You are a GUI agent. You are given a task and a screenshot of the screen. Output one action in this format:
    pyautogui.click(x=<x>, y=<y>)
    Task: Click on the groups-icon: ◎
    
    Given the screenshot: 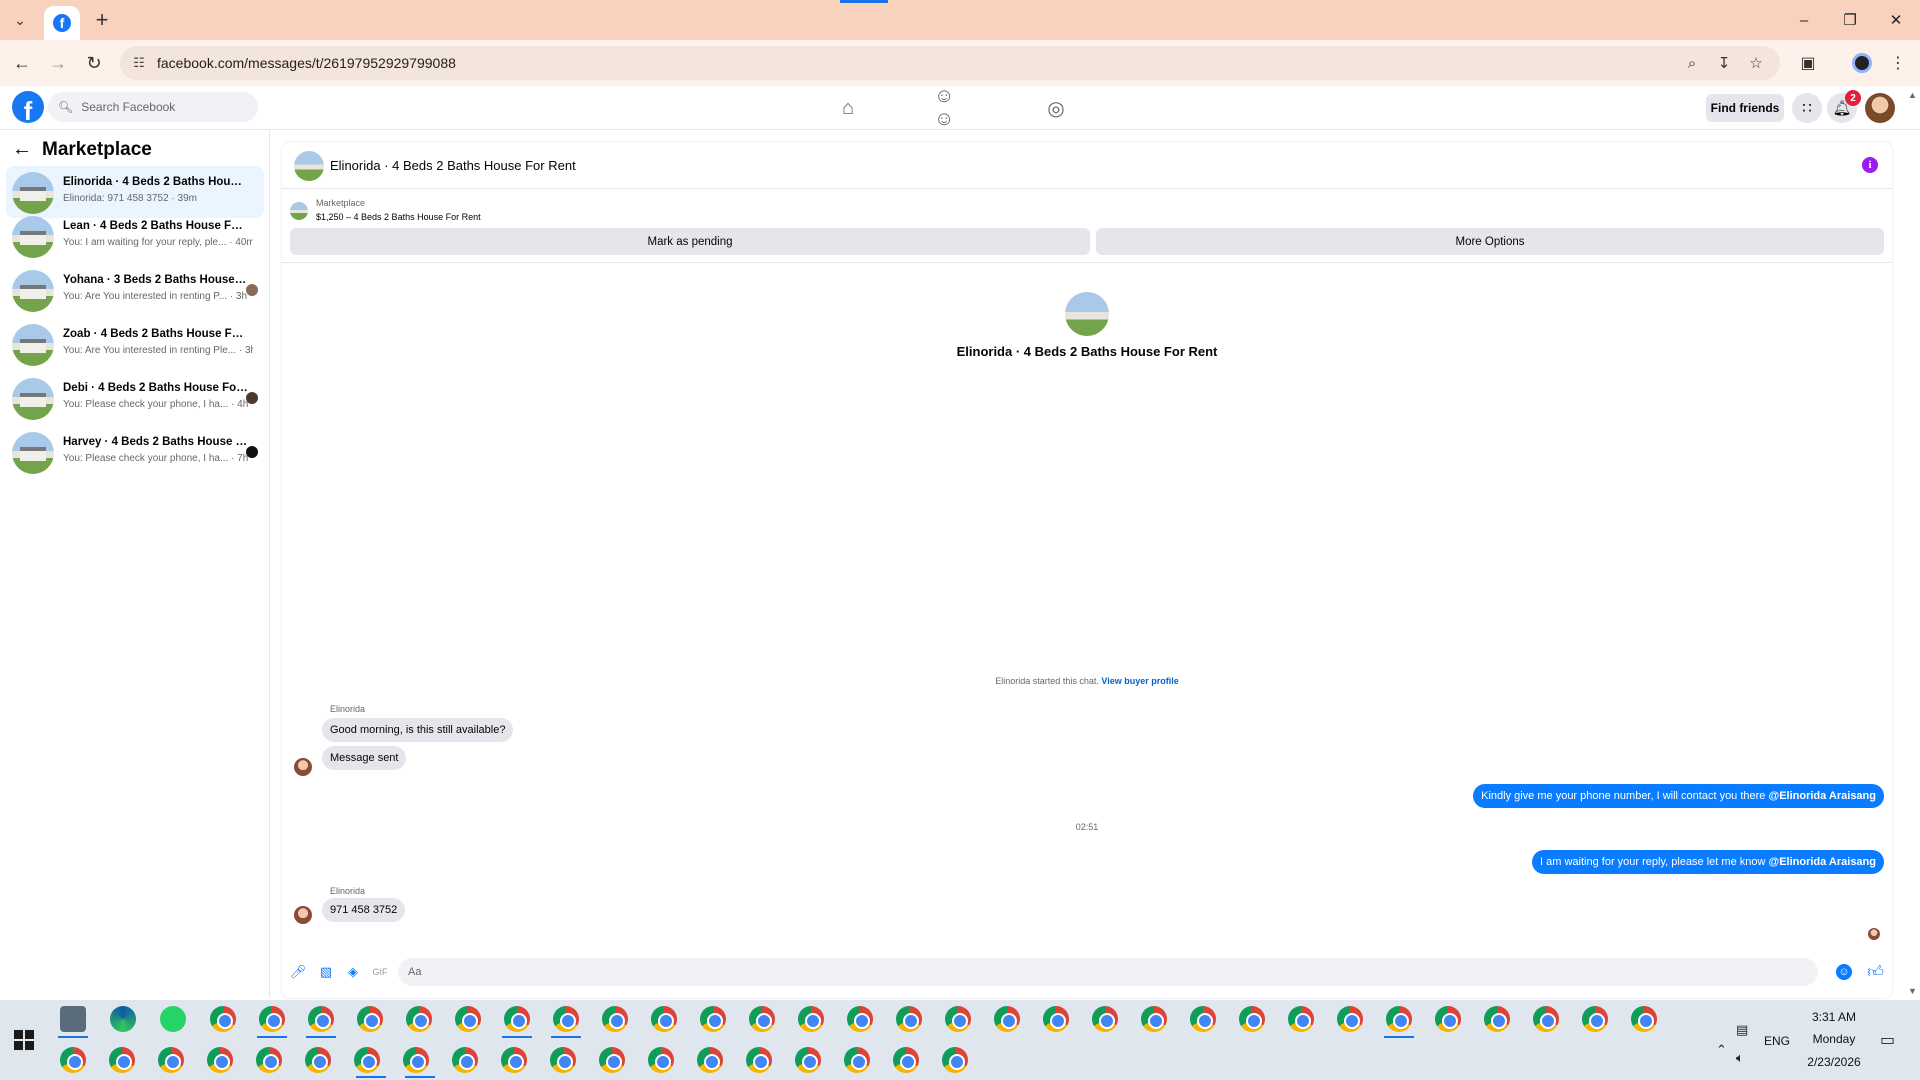 What is the action you would take?
    pyautogui.click(x=1056, y=108)
    